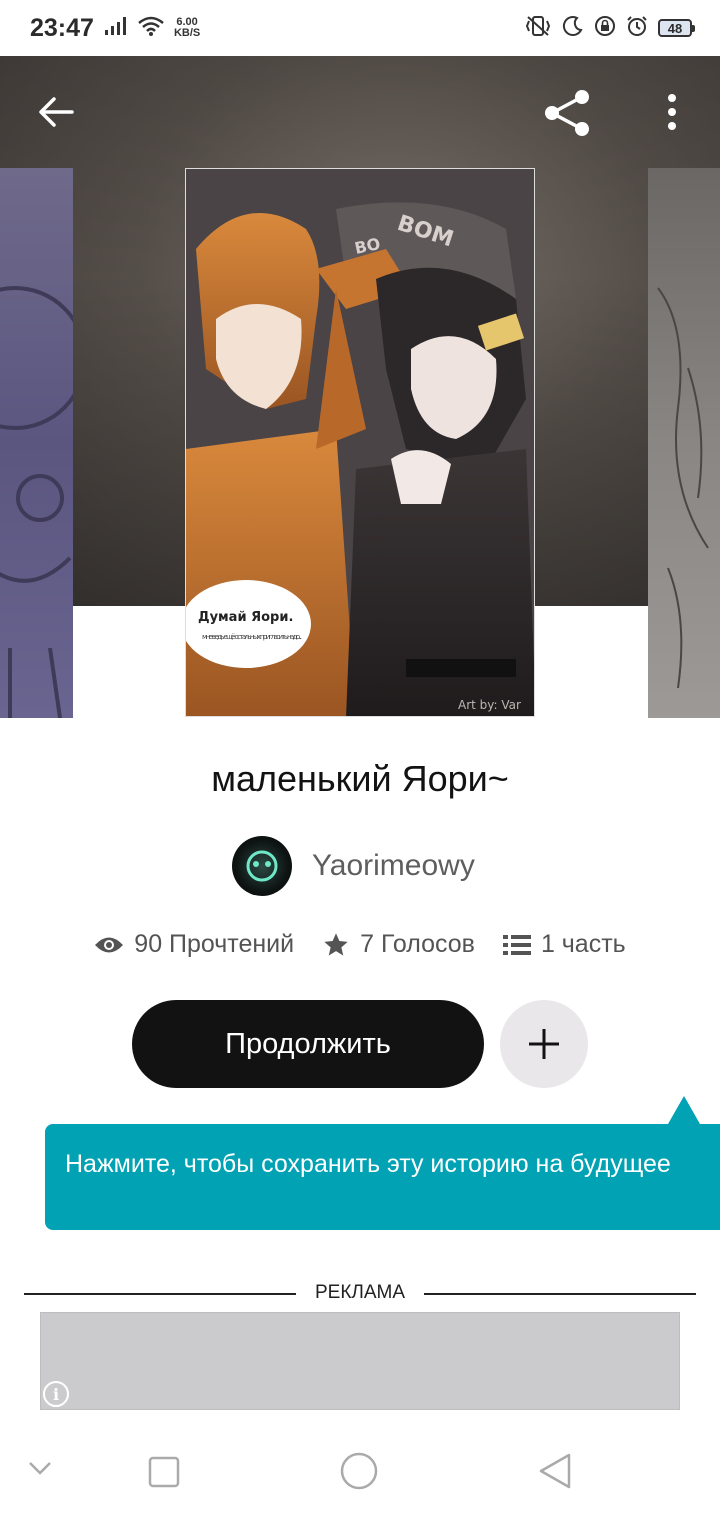 The height and width of the screenshot is (1520, 720). What do you see at coordinates (214, 944) in the screenshot?
I see `reads-count: 90 Прочтений` at bounding box center [214, 944].